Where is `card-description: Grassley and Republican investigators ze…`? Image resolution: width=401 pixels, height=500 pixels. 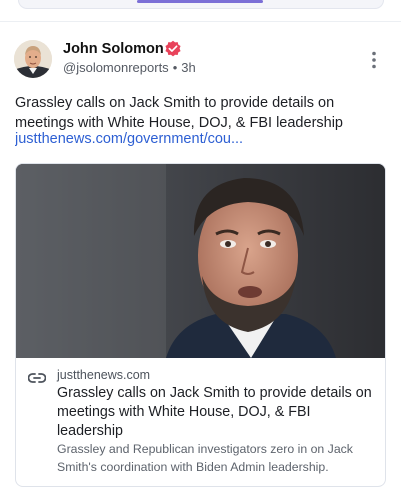
card-description: Grassley and Republican investigators ze… is located at coordinates (205, 458).